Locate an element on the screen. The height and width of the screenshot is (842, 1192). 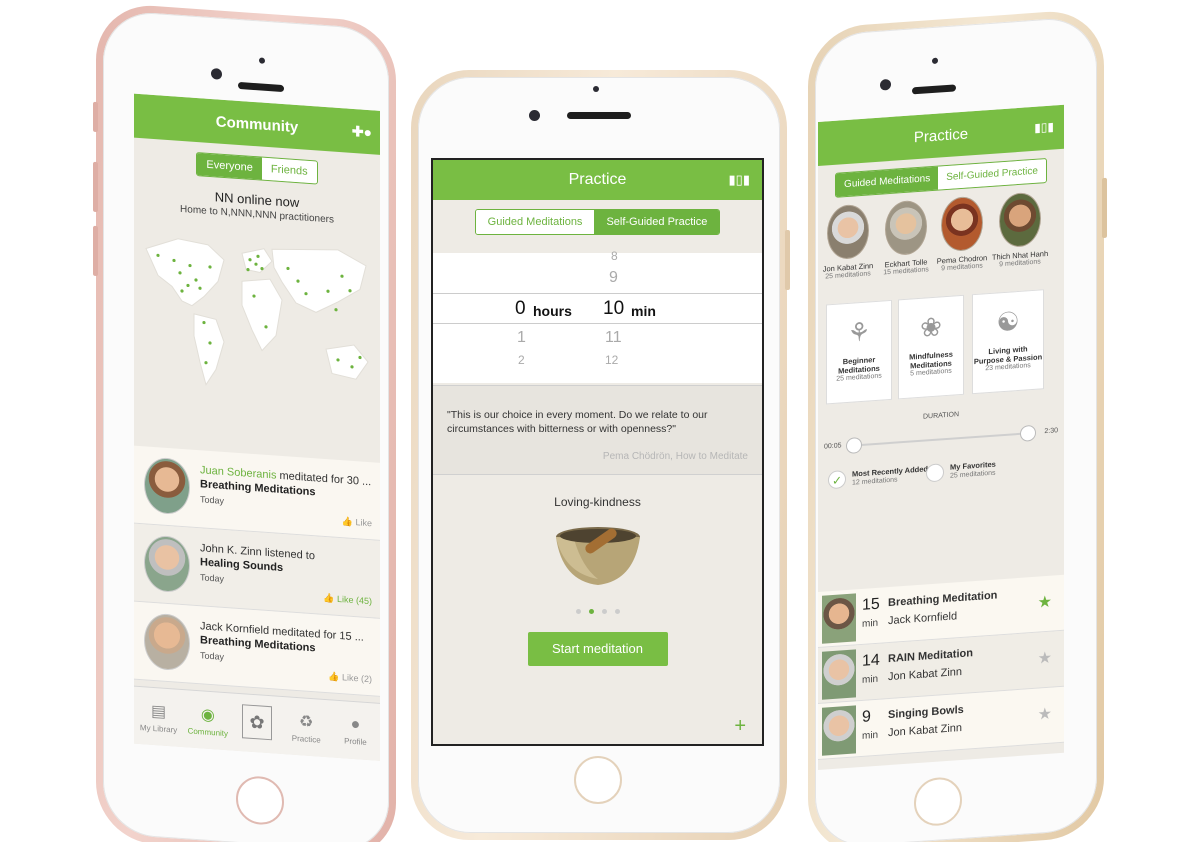
add-friend-icon: ✚● is located at coordinates (362, 132).